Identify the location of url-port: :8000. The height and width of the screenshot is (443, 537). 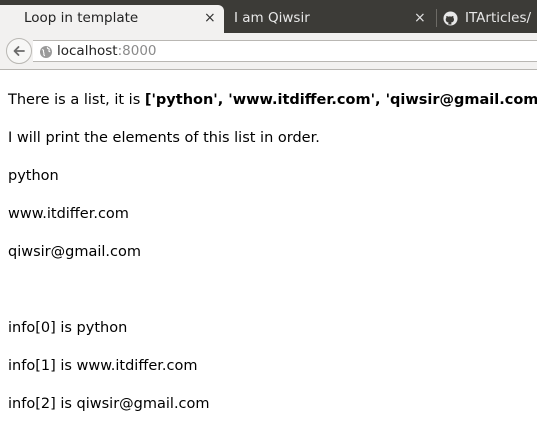
(137, 51).